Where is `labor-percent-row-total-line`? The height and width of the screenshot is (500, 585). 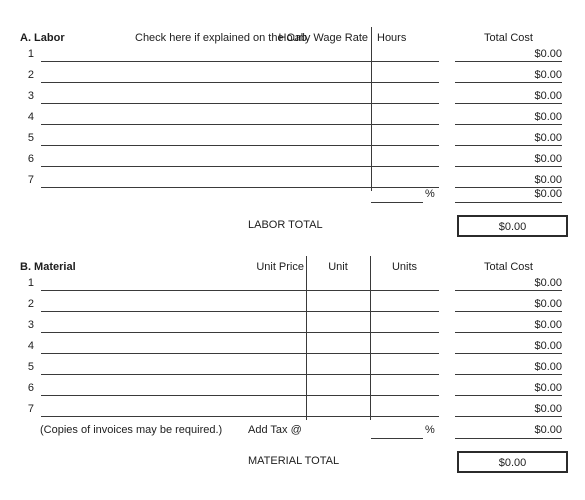
labor-percent-row-total-line is located at coordinates (508, 202).